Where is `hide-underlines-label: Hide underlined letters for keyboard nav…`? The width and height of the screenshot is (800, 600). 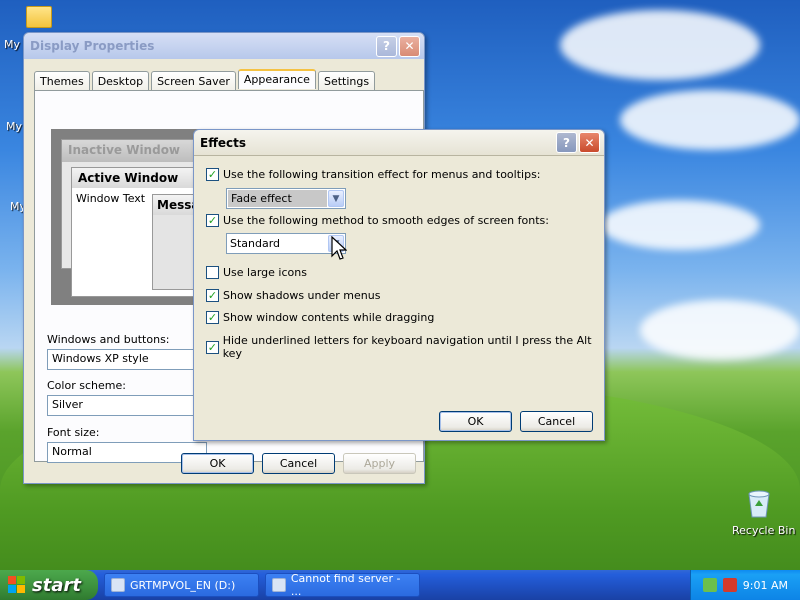 hide-underlines-label: Hide underlined letters for keyboard nav… is located at coordinates (407, 347).